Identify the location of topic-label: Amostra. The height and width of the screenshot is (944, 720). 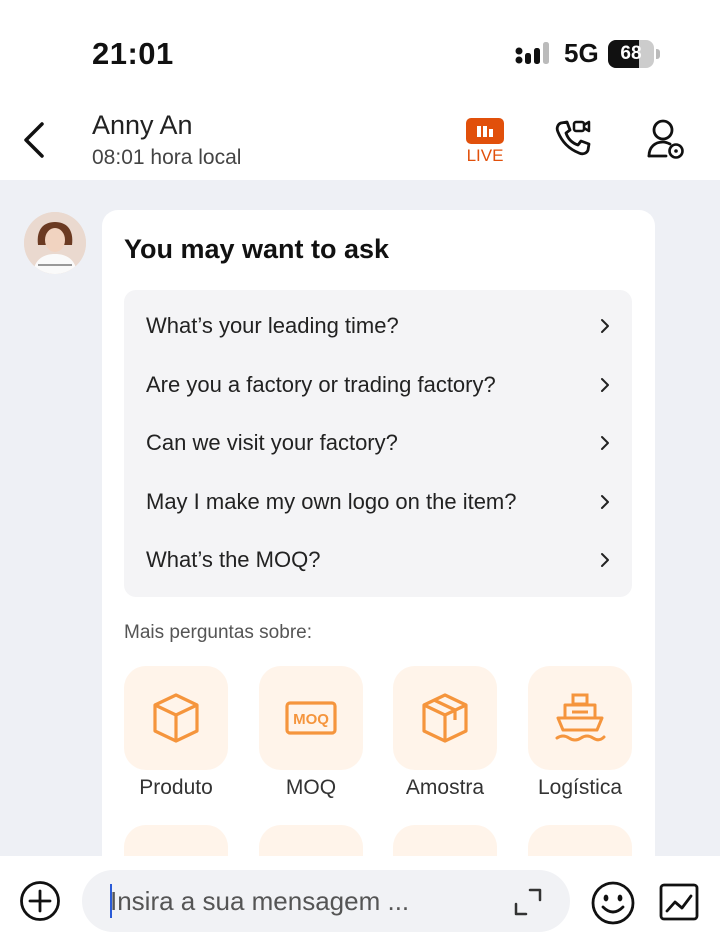
(445, 787).